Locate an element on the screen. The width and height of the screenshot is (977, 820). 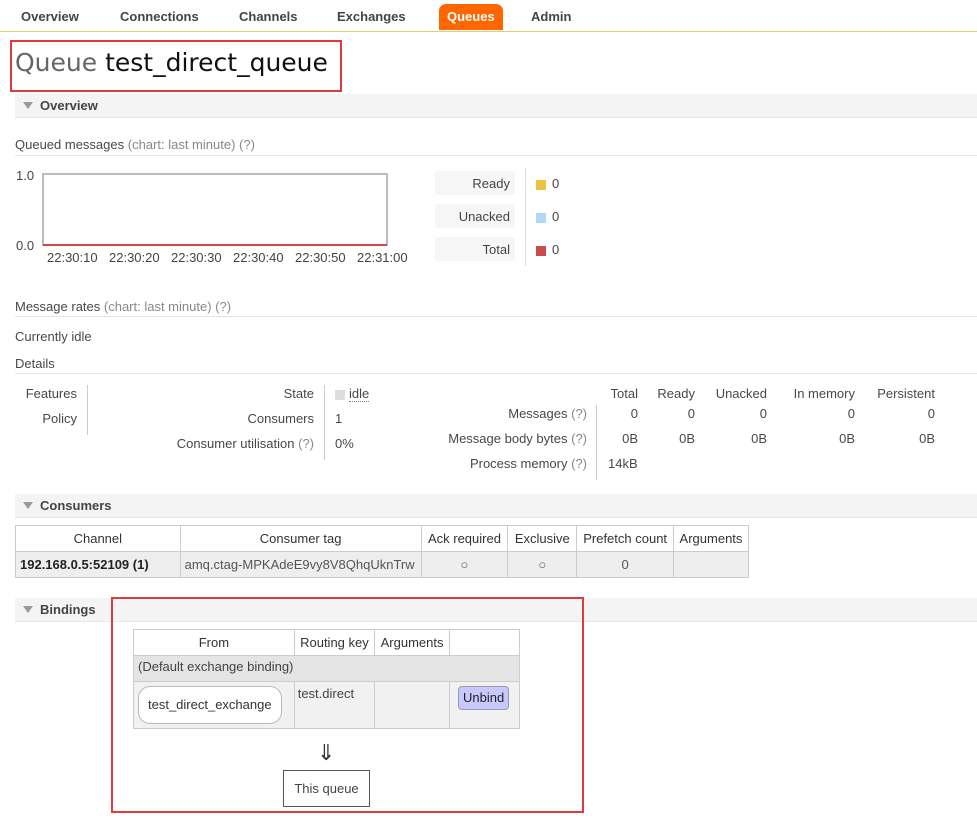
policy-label: Policy is located at coordinates (59, 418).